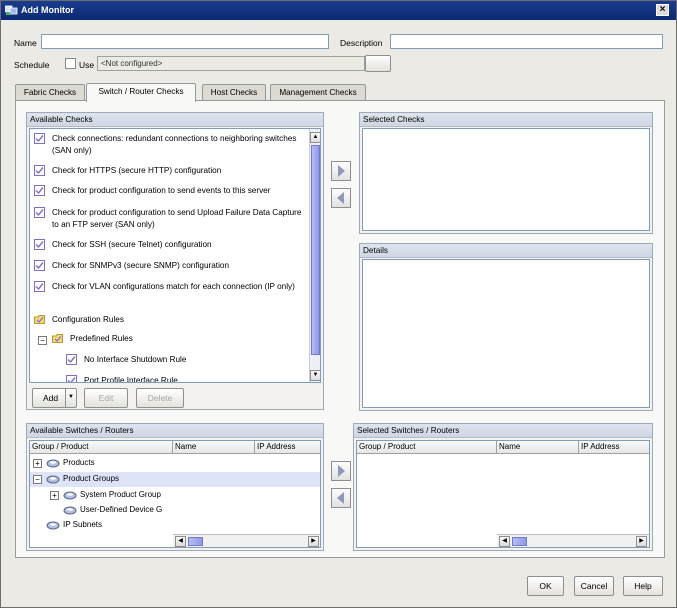 Image resolution: width=677 pixels, height=608 pixels. Describe the element at coordinates (88, 319) in the screenshot. I see `tree-label: Configuration Rules` at that location.